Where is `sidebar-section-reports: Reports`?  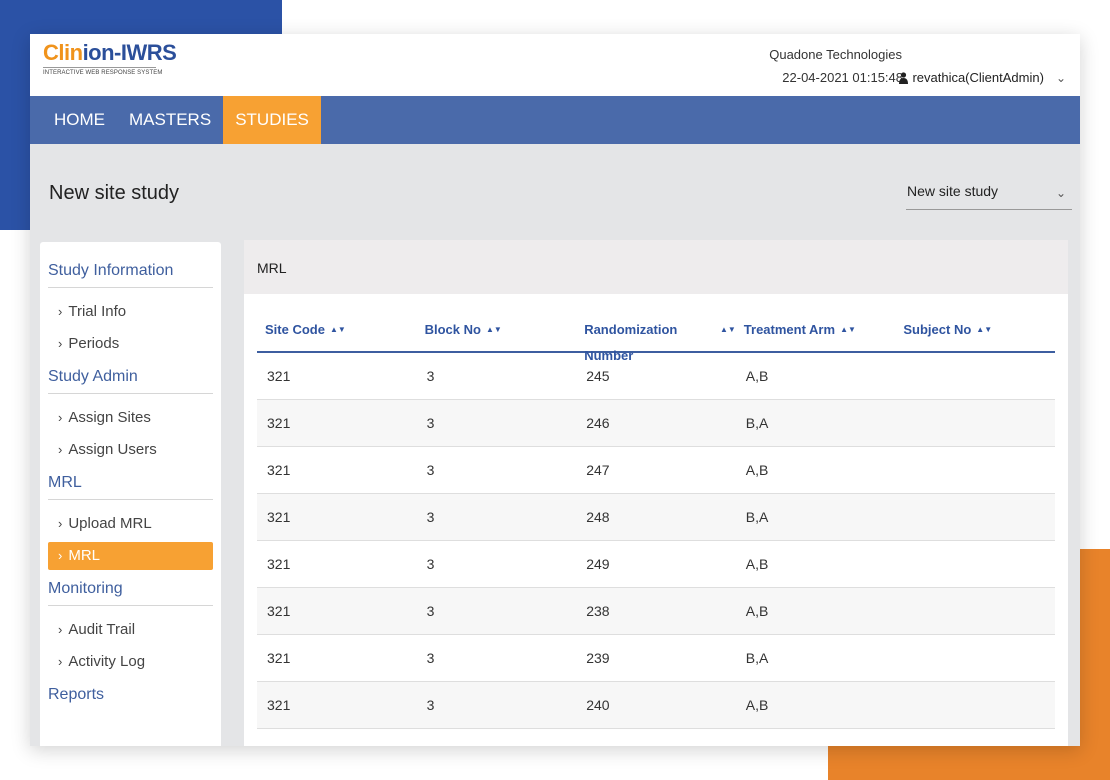
sidebar-section-reports: Reports is located at coordinates (130, 698).